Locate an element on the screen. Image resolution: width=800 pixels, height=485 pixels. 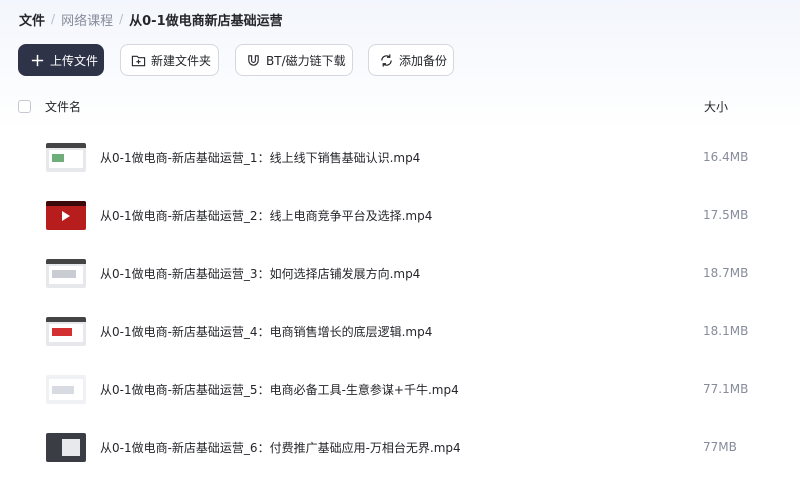
breadcrumb: 文件 / 网络课程 / 从0-1做电商新店基础运营 is located at coordinates (151, 19).